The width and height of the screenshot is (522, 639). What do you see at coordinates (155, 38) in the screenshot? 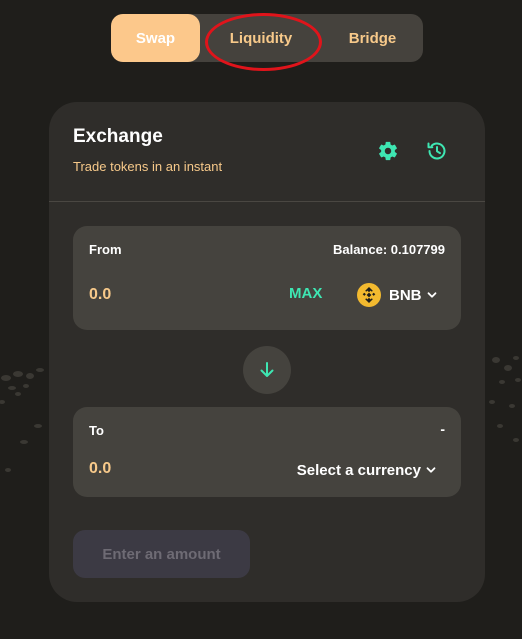
I see `tab-swap: Swap` at bounding box center [155, 38].